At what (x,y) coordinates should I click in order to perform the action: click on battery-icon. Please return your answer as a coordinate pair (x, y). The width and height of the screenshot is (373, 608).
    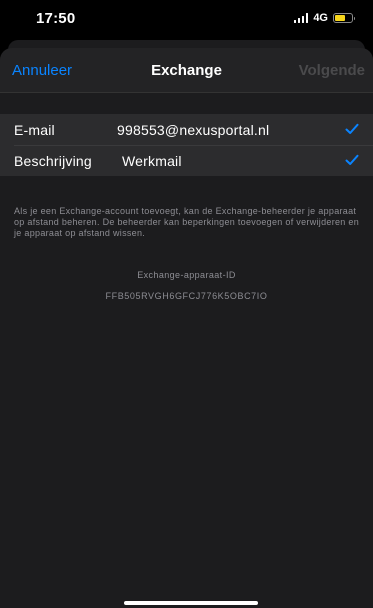
    Looking at the image, I should click on (344, 18).